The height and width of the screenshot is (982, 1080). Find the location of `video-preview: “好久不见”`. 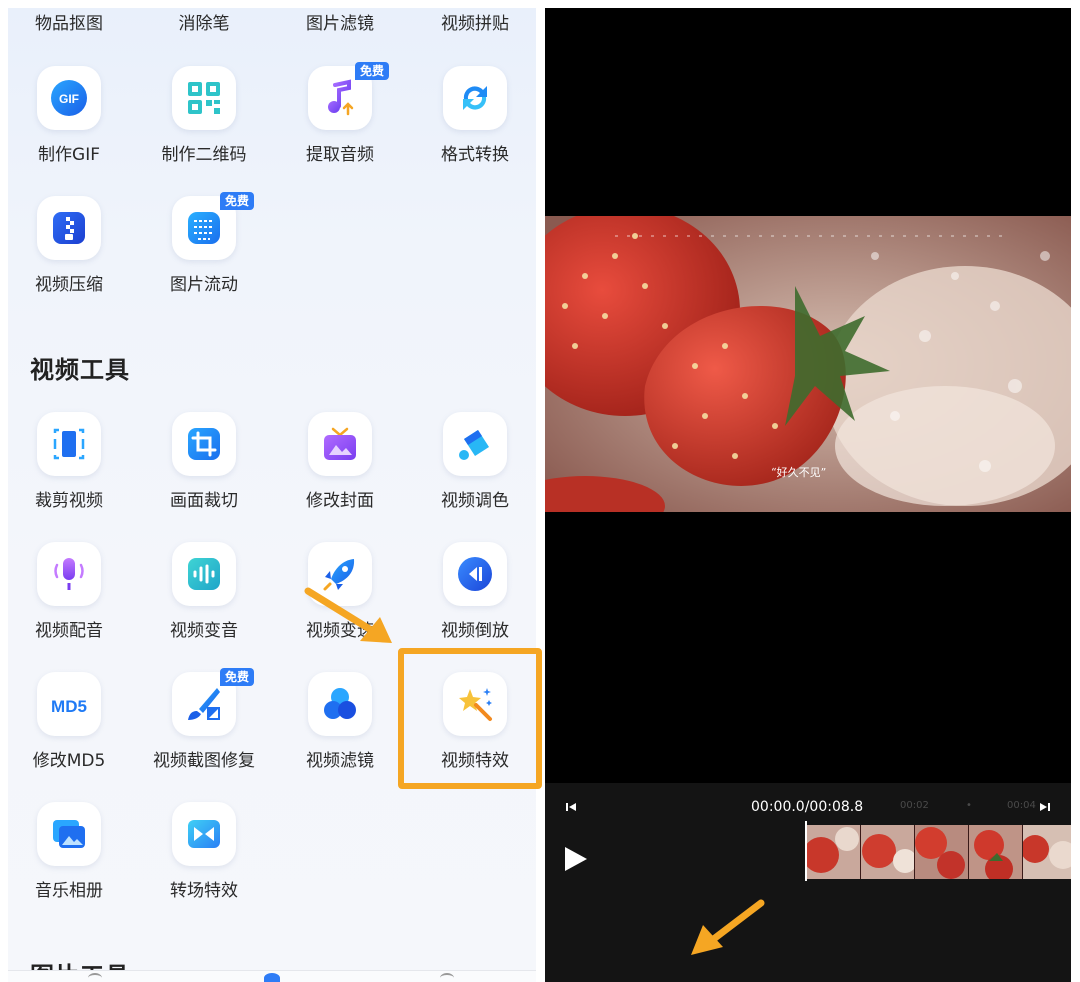

video-preview: “好久不见” is located at coordinates (808, 364).